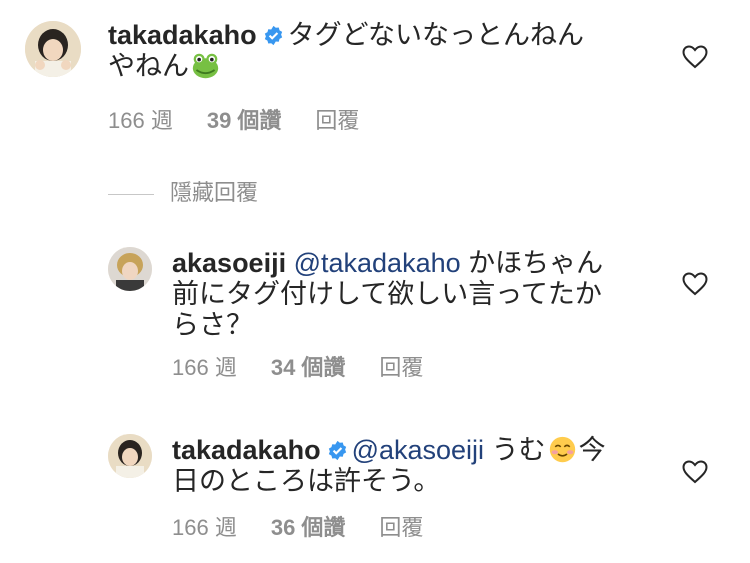 Image resolution: width=750 pixels, height=563 pixels. What do you see at coordinates (244, 119) in the screenshot?
I see `likes-count: 39 個讚` at bounding box center [244, 119].